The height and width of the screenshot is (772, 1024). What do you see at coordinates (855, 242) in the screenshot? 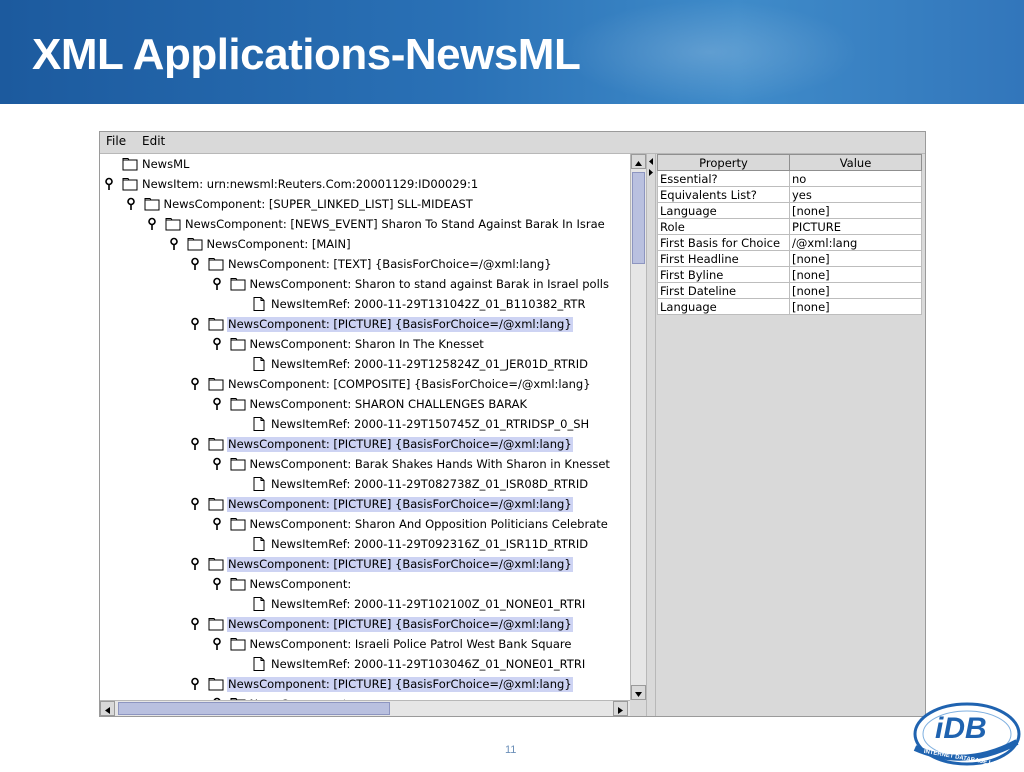
I see `property-value: /@xml:lang` at bounding box center [855, 242].